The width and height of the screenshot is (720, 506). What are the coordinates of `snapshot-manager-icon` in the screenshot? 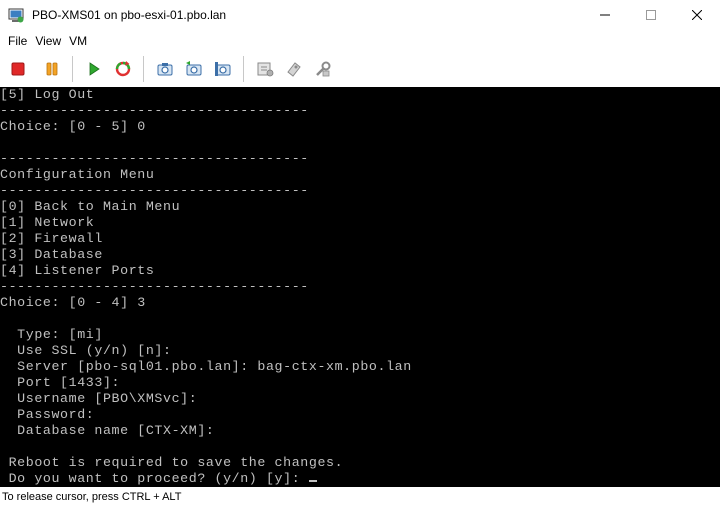 It's located at (223, 69).